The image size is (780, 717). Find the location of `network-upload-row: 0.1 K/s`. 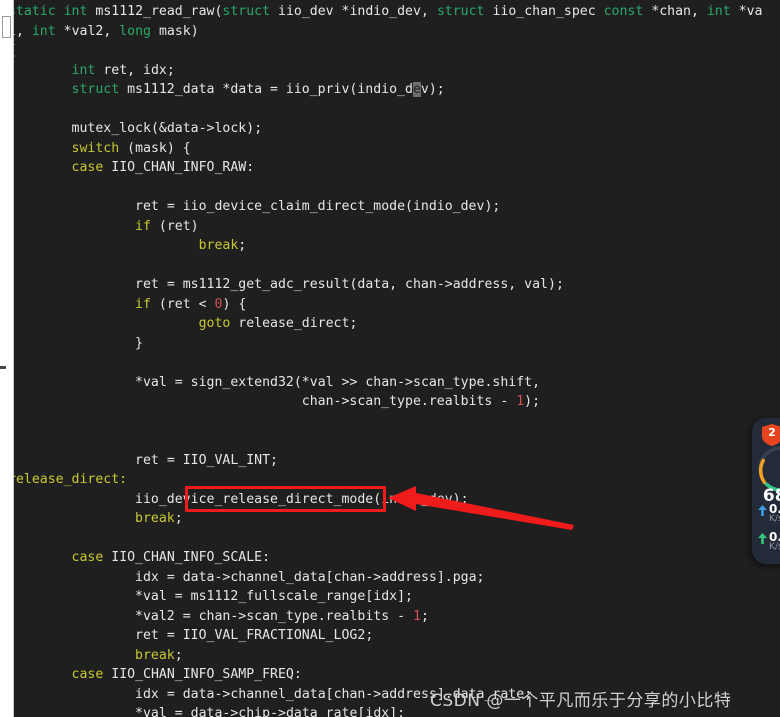

network-upload-row: 0.1 K/s is located at coordinates (769, 515).